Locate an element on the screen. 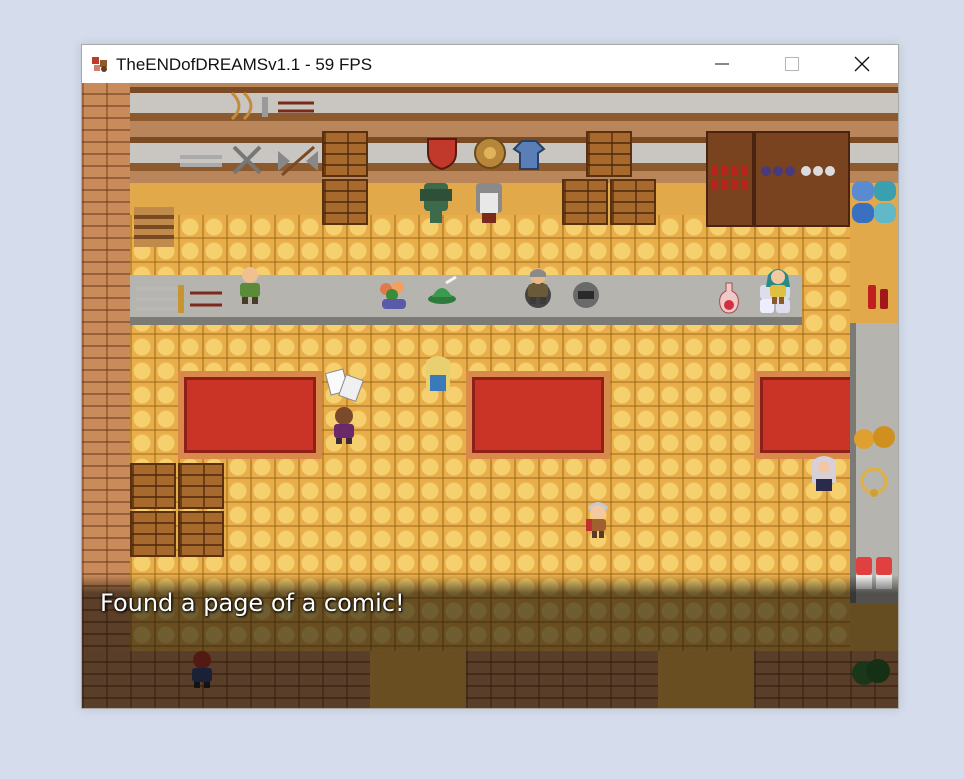 Image resolution: width=964 pixels, height=779 pixels. armor-display-icon is located at coordinates (461, 203).